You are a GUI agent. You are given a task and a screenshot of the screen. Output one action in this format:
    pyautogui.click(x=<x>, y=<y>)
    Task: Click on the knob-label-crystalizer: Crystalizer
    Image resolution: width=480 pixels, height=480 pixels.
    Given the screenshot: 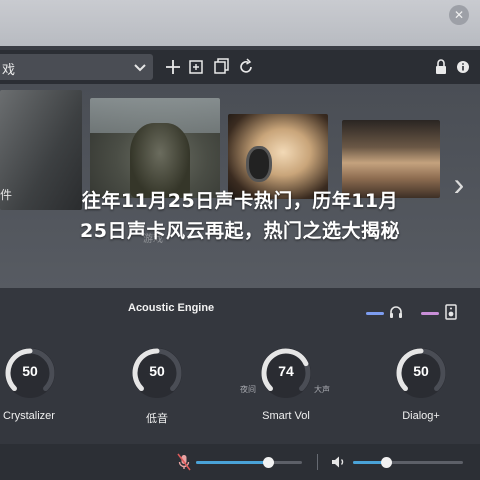 What is the action you would take?
    pyautogui.click(x=29, y=416)
    